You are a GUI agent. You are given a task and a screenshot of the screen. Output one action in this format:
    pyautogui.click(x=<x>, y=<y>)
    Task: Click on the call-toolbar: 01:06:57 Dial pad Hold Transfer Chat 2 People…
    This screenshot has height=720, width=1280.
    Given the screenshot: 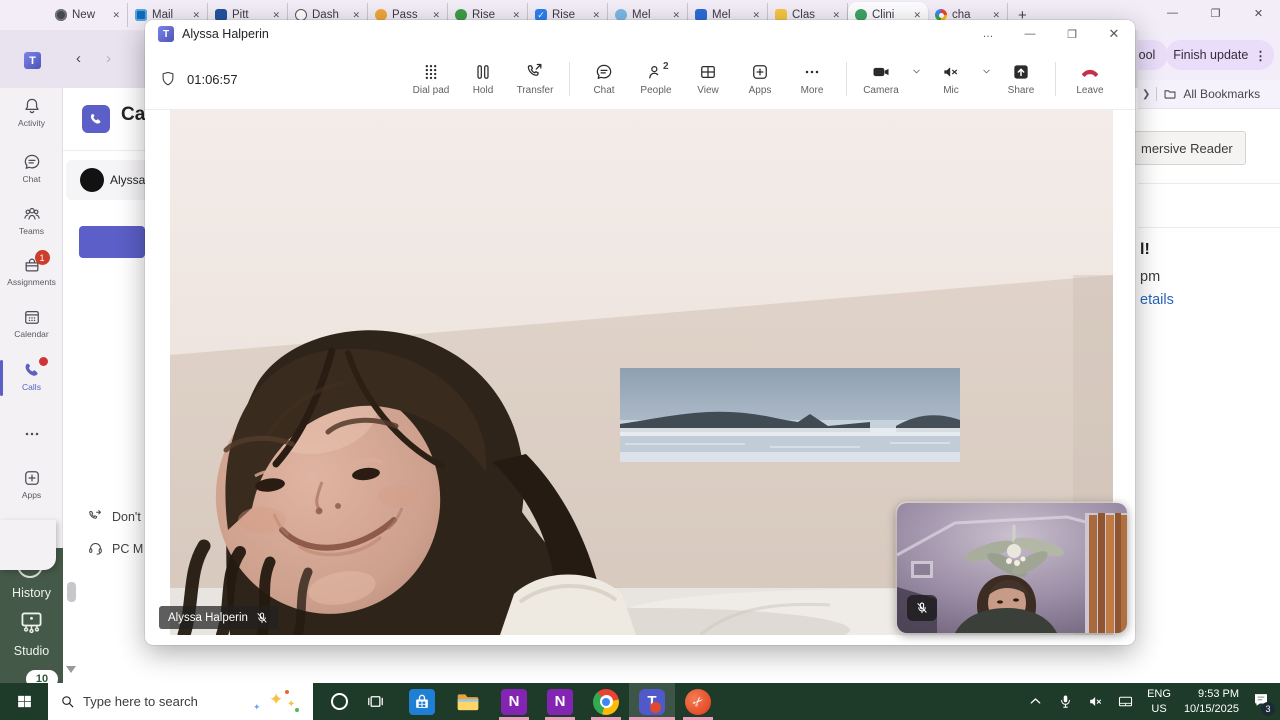 What is the action you would take?
    pyautogui.click(x=640, y=79)
    